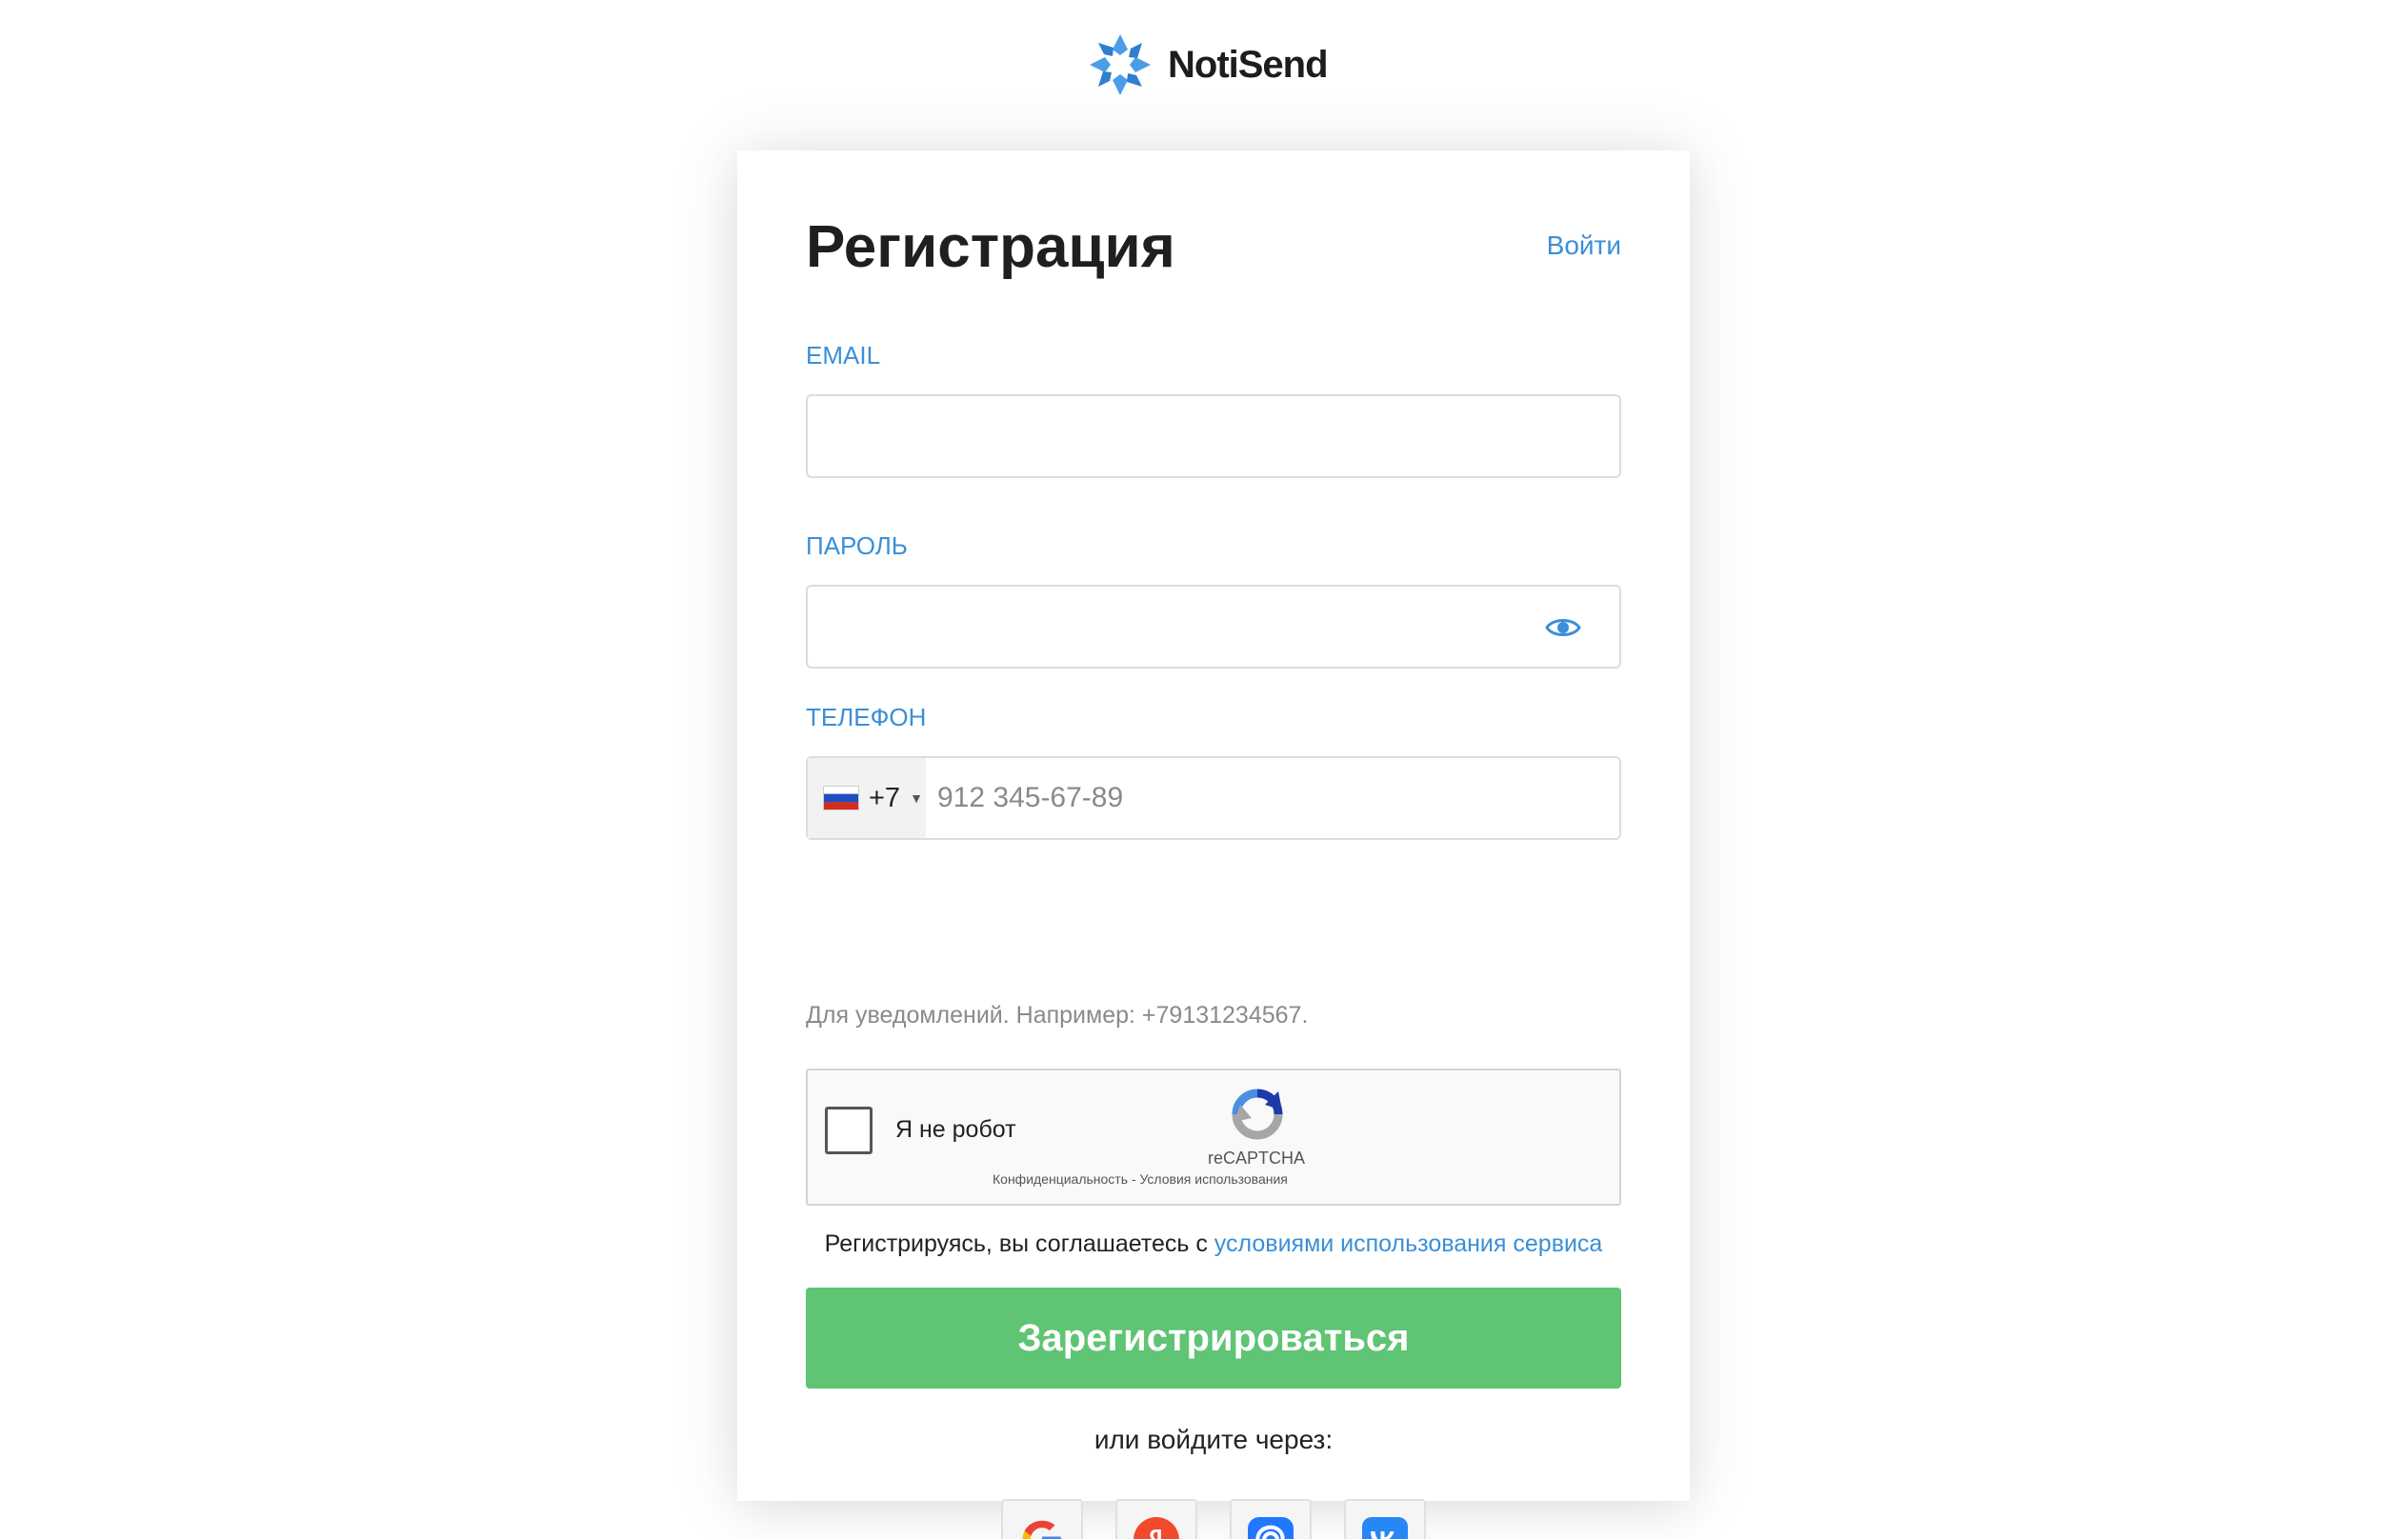  What do you see at coordinates (1041, 1529) in the screenshot?
I see `google-icon` at bounding box center [1041, 1529].